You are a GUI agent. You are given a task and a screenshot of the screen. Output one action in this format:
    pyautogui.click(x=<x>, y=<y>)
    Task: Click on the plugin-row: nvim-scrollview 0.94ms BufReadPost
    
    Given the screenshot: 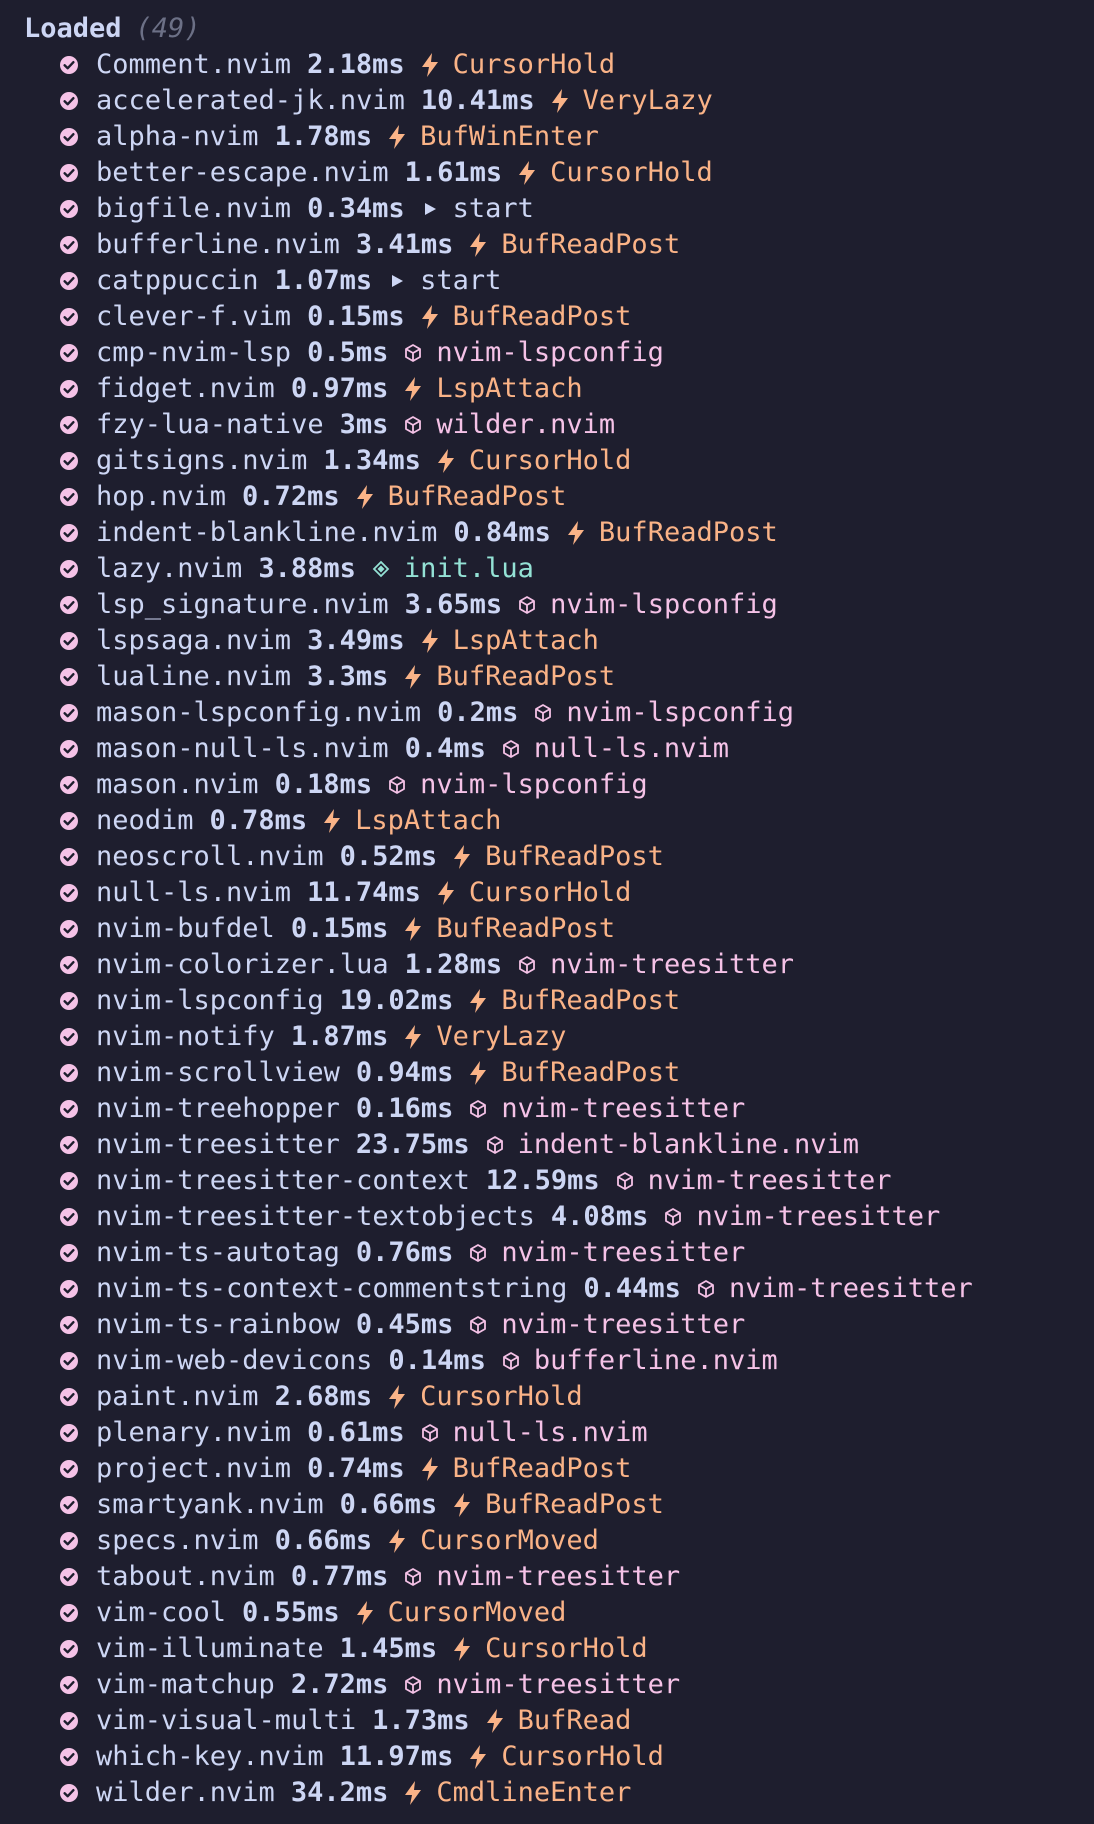 What is the action you would take?
    pyautogui.click(x=547, y=1073)
    